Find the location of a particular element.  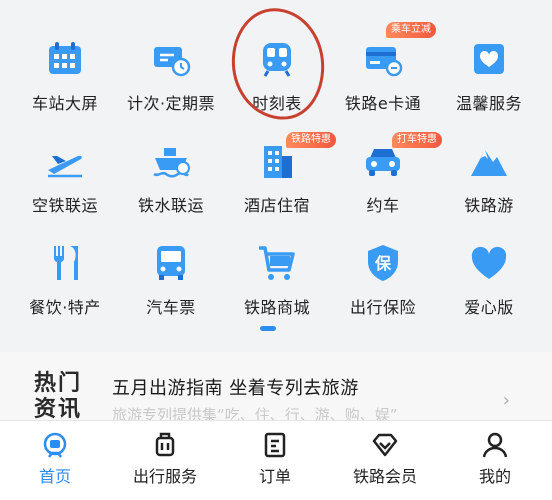

service-label: 餐饮·特产 is located at coordinates (65, 307).